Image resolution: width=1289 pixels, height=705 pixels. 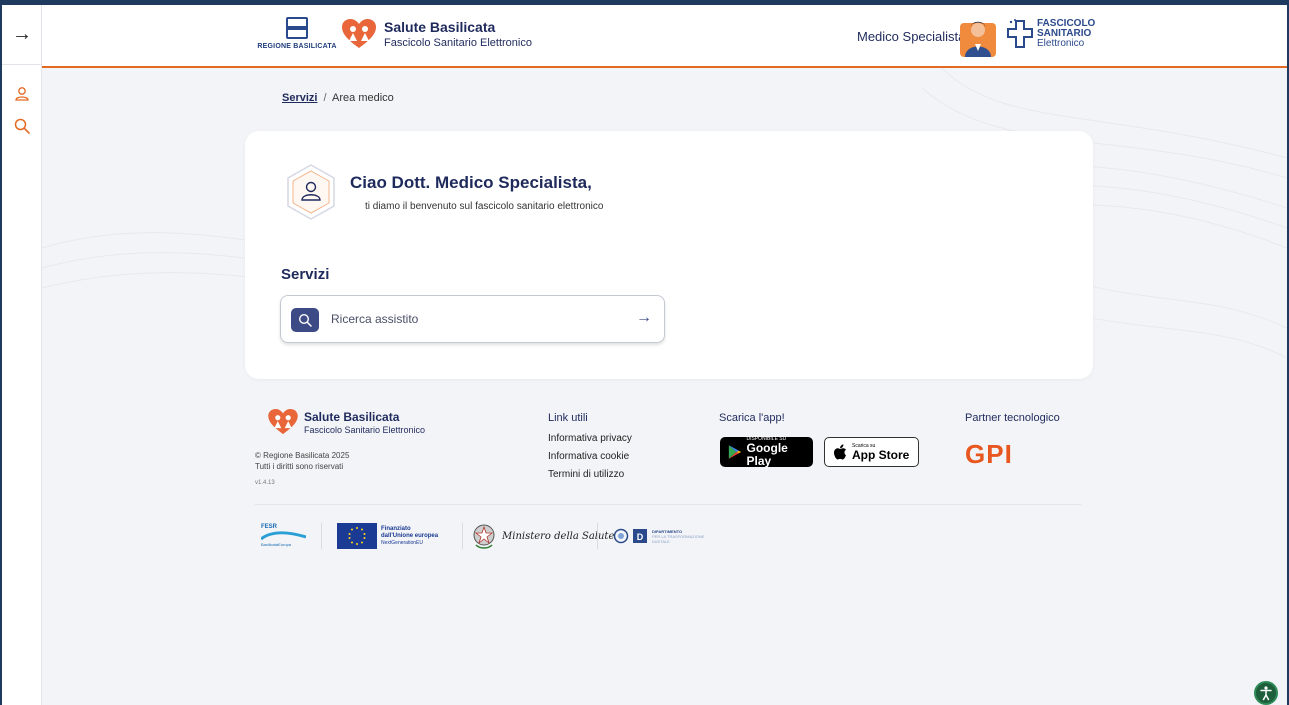 What do you see at coordinates (568, 418) in the screenshot?
I see `links-heading: Link utili` at bounding box center [568, 418].